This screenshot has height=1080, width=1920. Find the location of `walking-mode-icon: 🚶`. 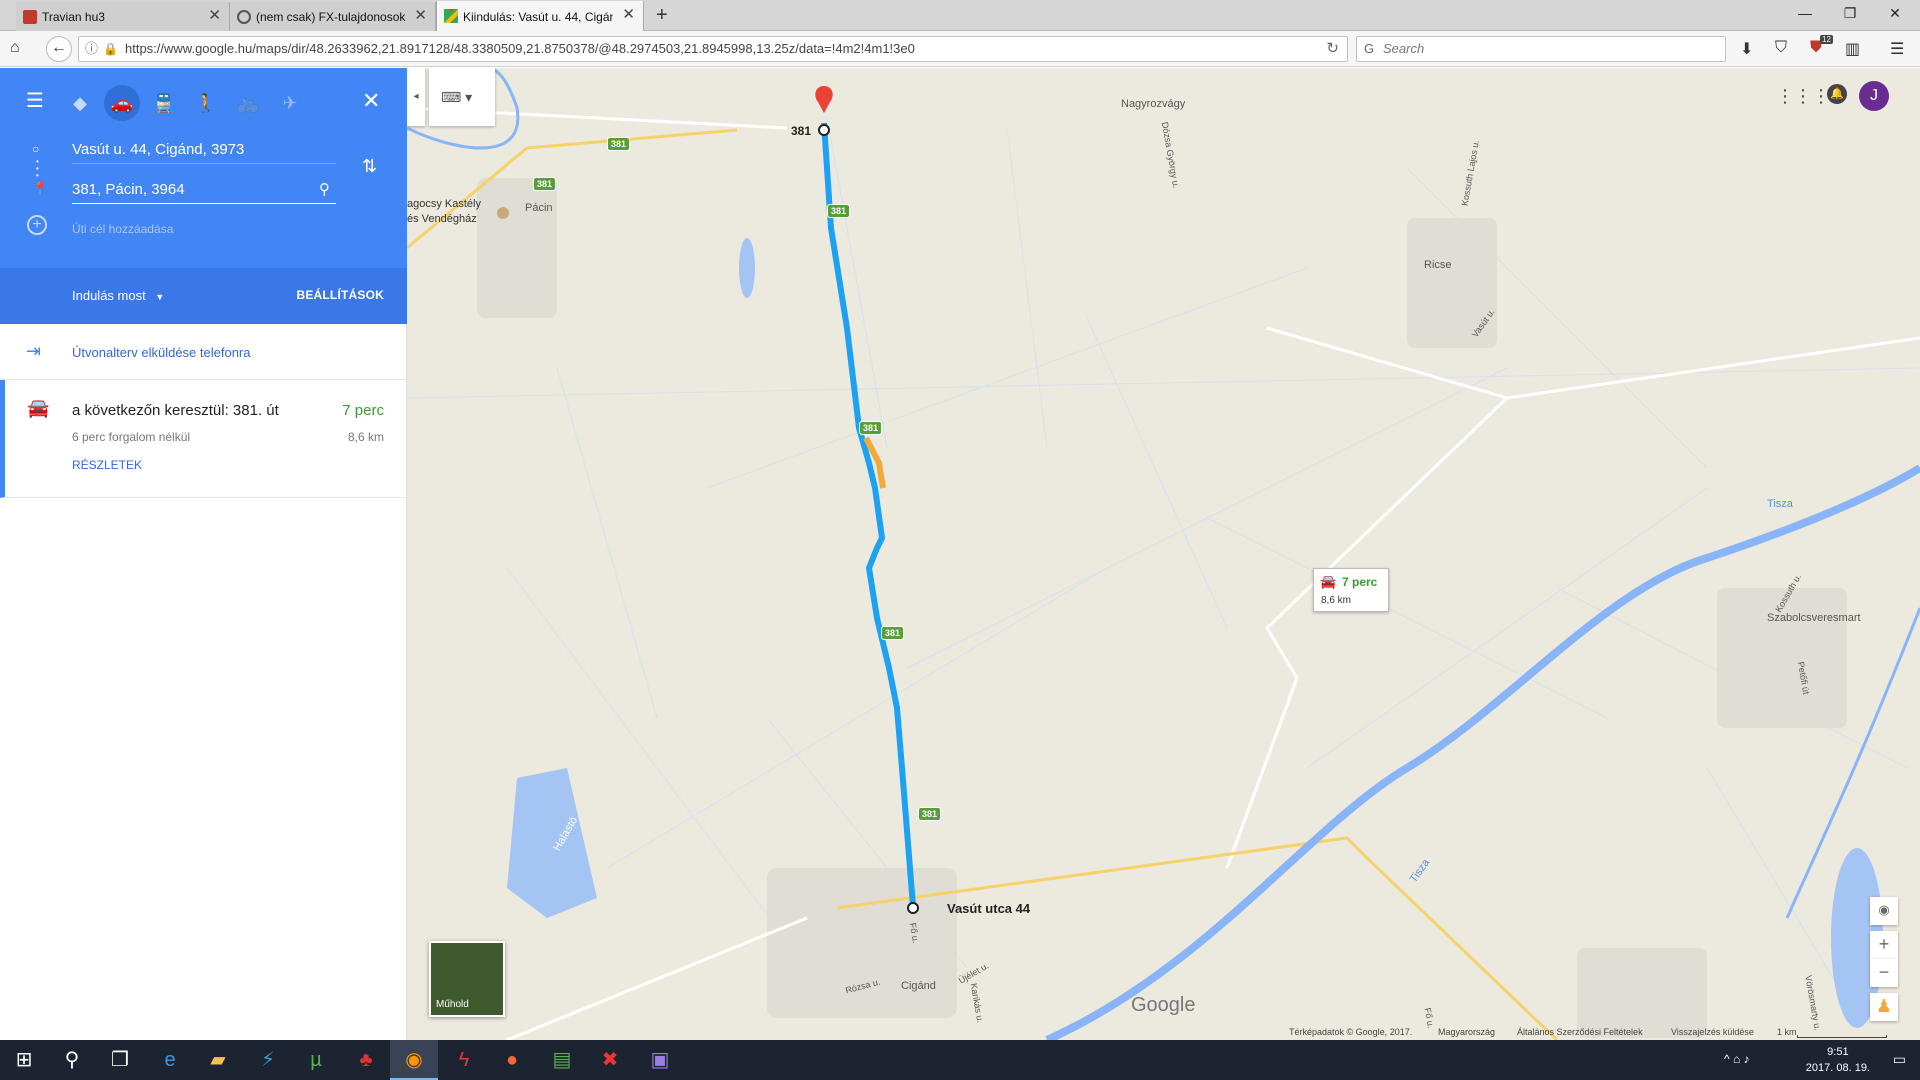

walking-mode-icon: 🚶 is located at coordinates (206, 103).